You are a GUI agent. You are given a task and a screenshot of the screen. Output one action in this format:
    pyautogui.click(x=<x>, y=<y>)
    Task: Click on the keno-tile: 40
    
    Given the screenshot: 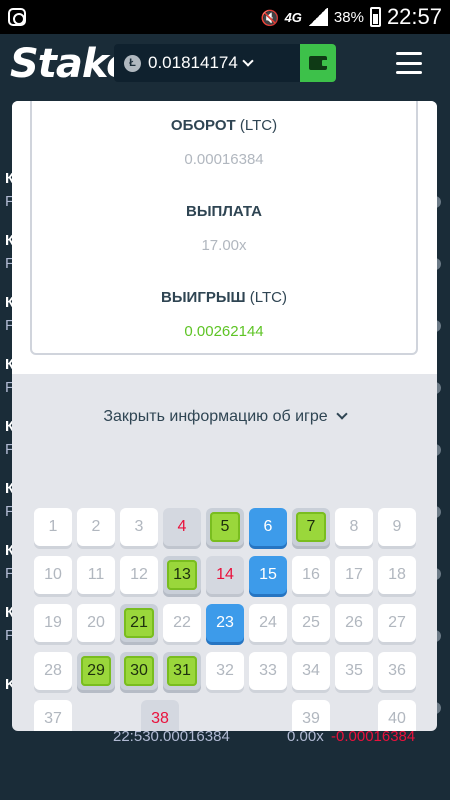 What is the action you would take?
    pyautogui.click(x=397, y=715)
    